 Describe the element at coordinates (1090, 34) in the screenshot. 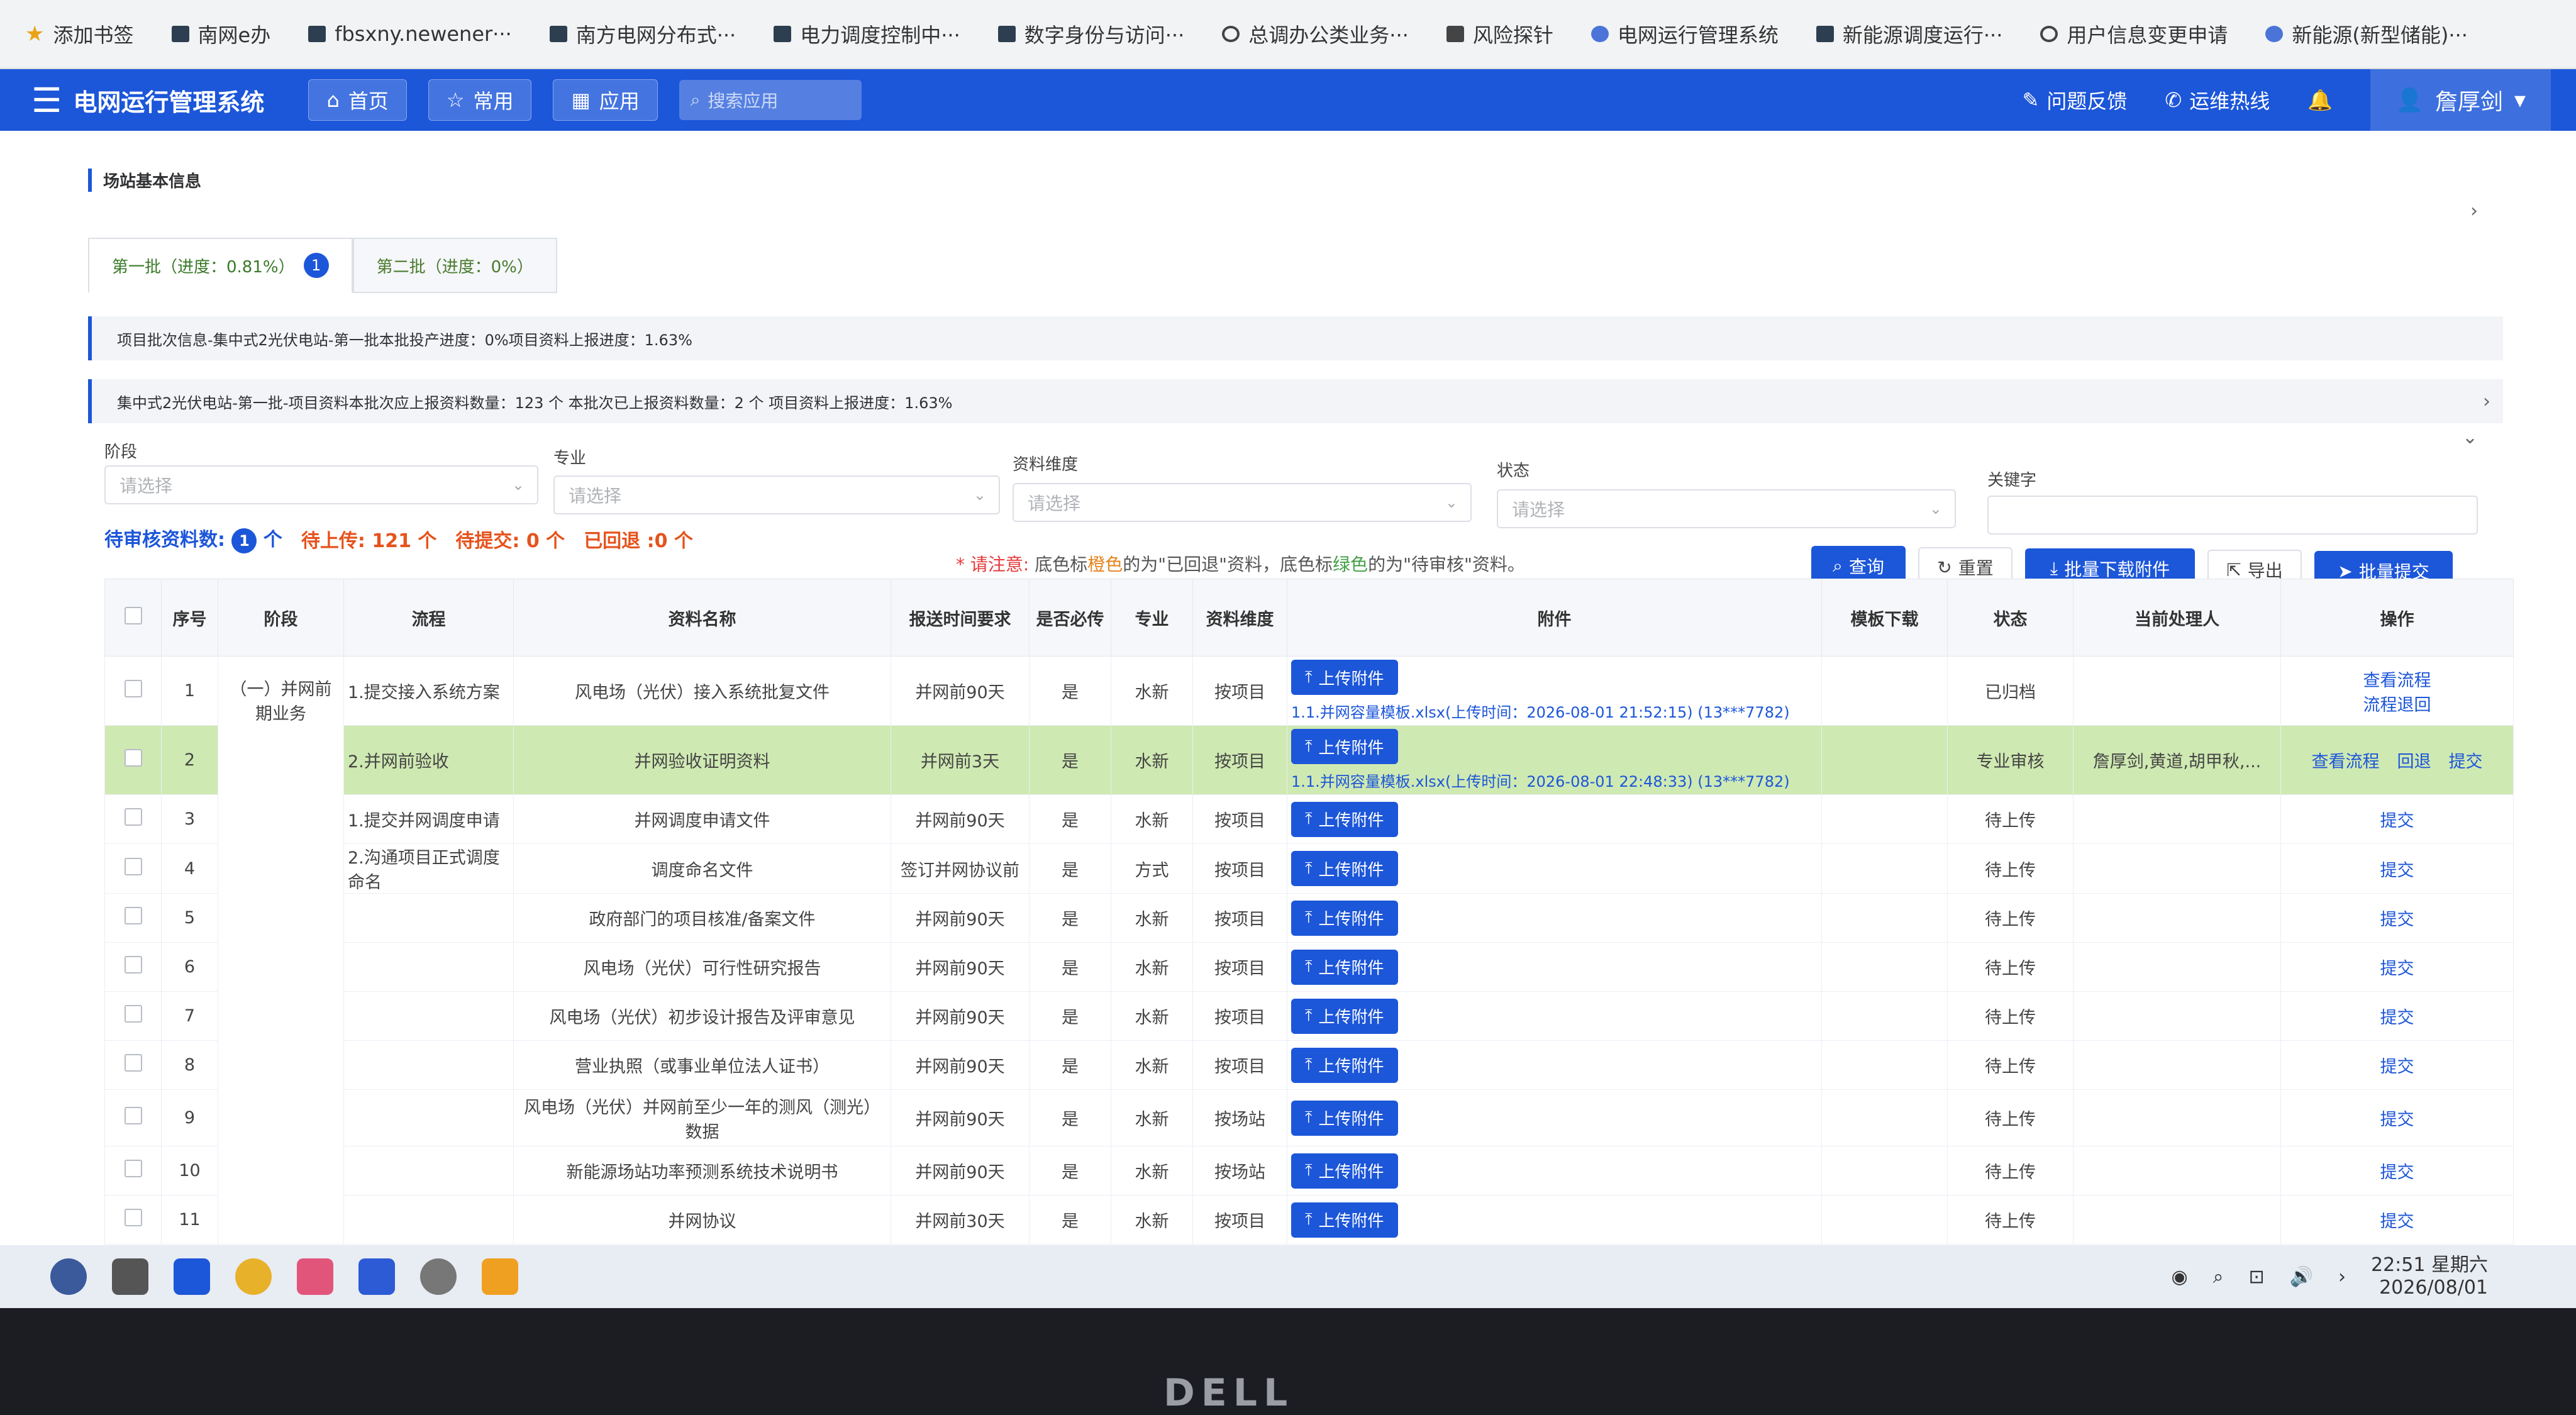

I see `bookmark-item: 数字身份与访问···` at that location.